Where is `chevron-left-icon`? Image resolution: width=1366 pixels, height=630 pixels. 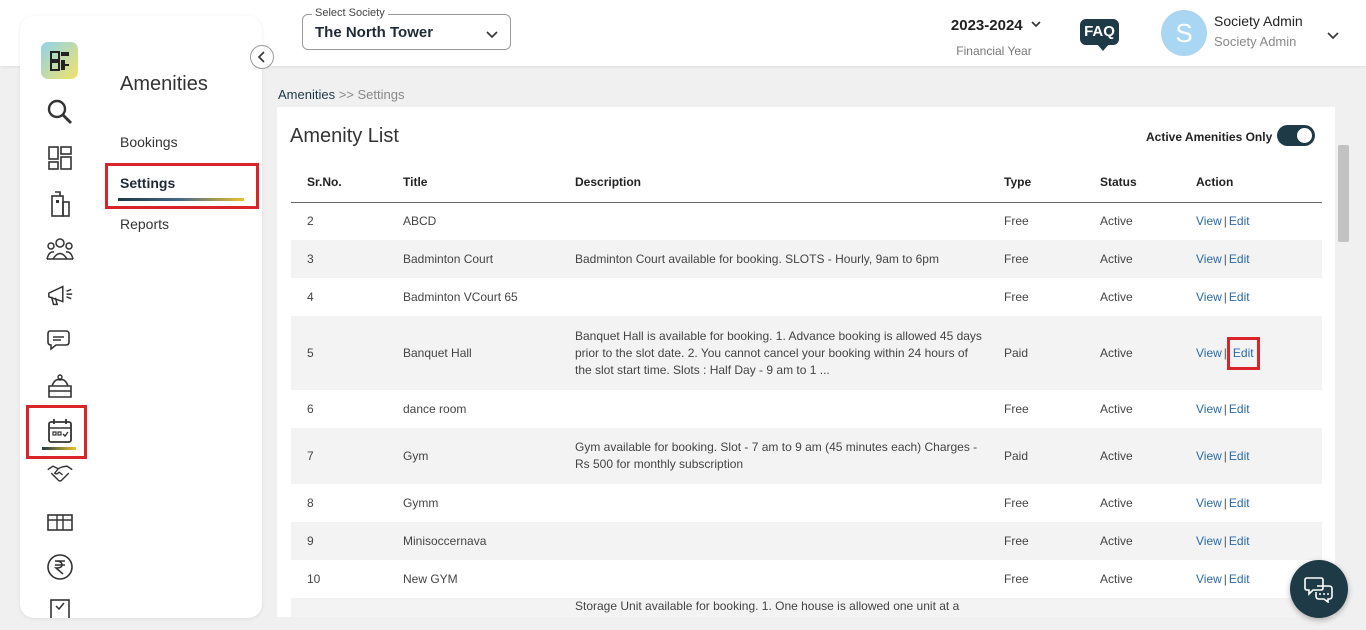 chevron-left-icon is located at coordinates (261, 57).